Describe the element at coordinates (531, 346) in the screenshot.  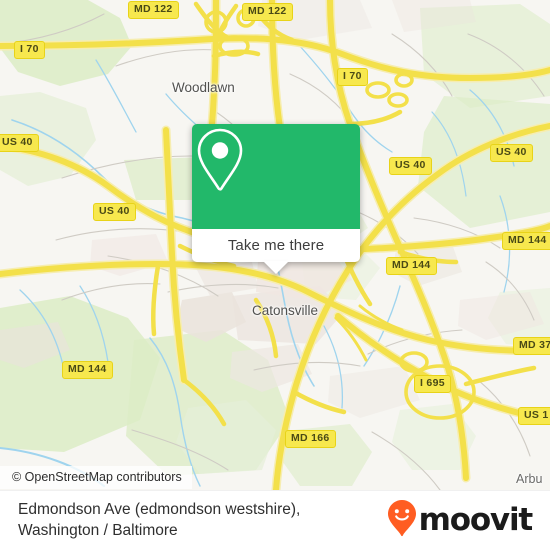
I see `road-shield: MD 372` at that location.